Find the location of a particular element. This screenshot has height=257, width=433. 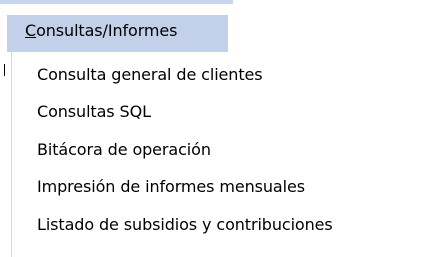

menu-title-text: onsultas/Informes is located at coordinates (107, 30).